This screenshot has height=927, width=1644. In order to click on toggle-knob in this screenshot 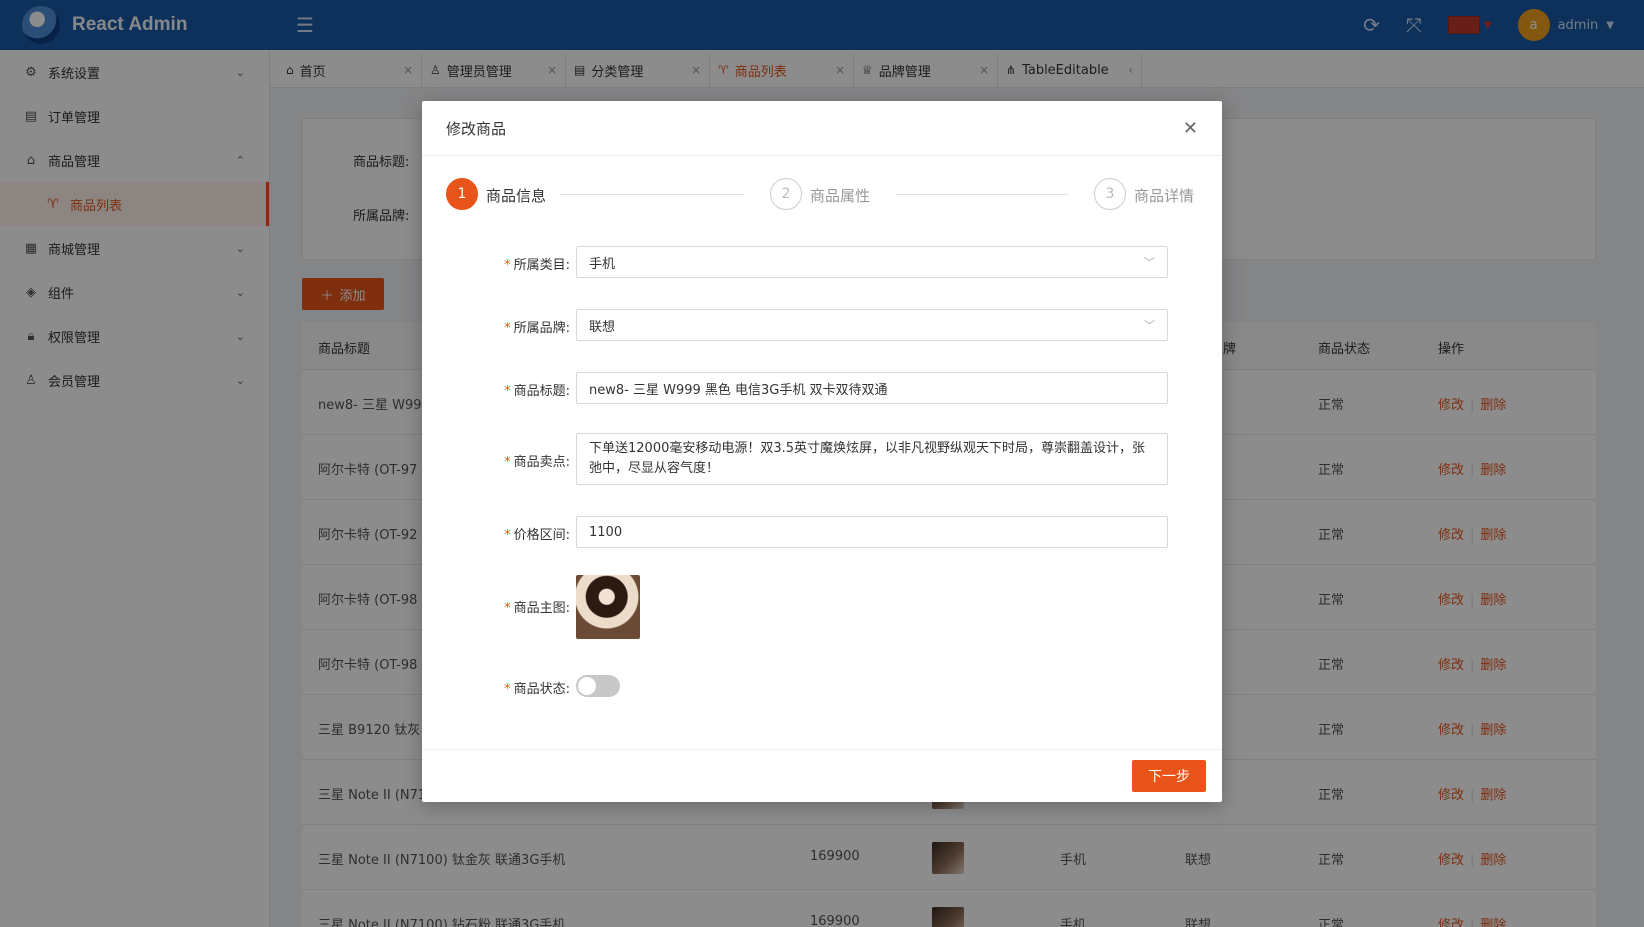, I will do `click(587, 686)`.